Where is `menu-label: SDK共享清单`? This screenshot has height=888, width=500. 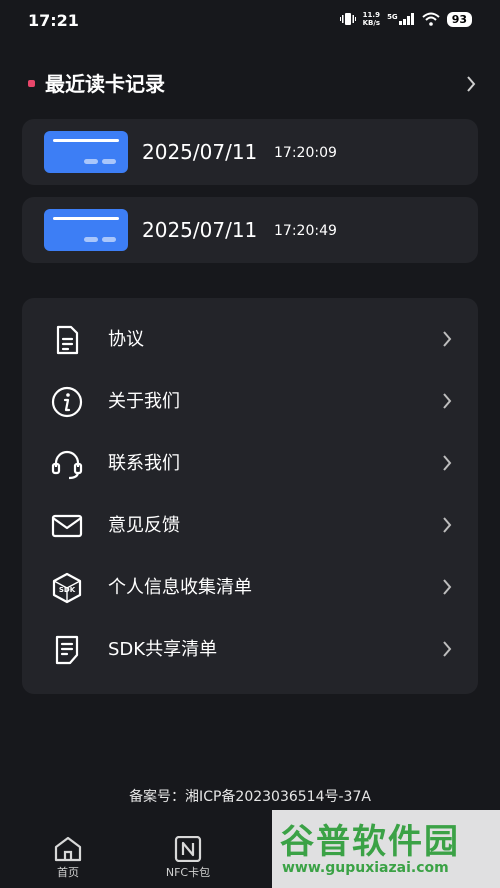 menu-label: SDK共享清单 is located at coordinates (163, 649).